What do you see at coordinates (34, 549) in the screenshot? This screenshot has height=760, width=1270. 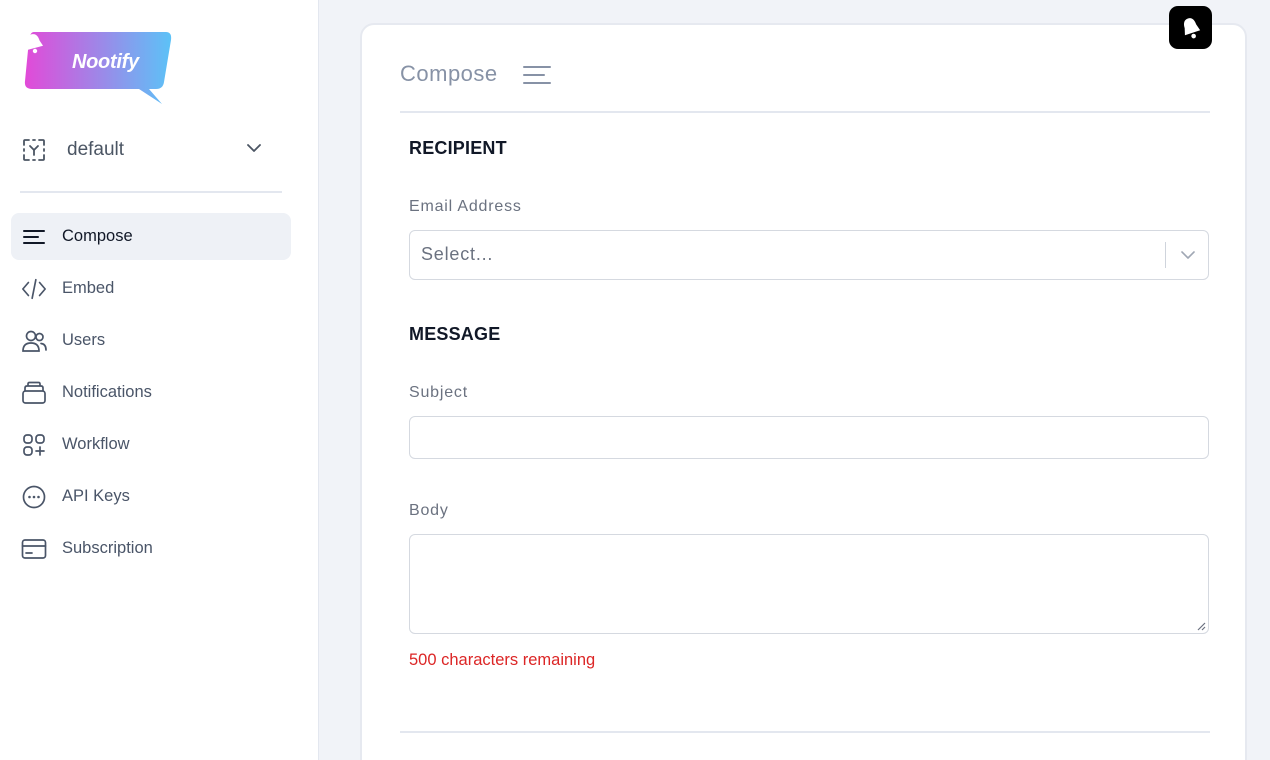 I see `card-icon` at bounding box center [34, 549].